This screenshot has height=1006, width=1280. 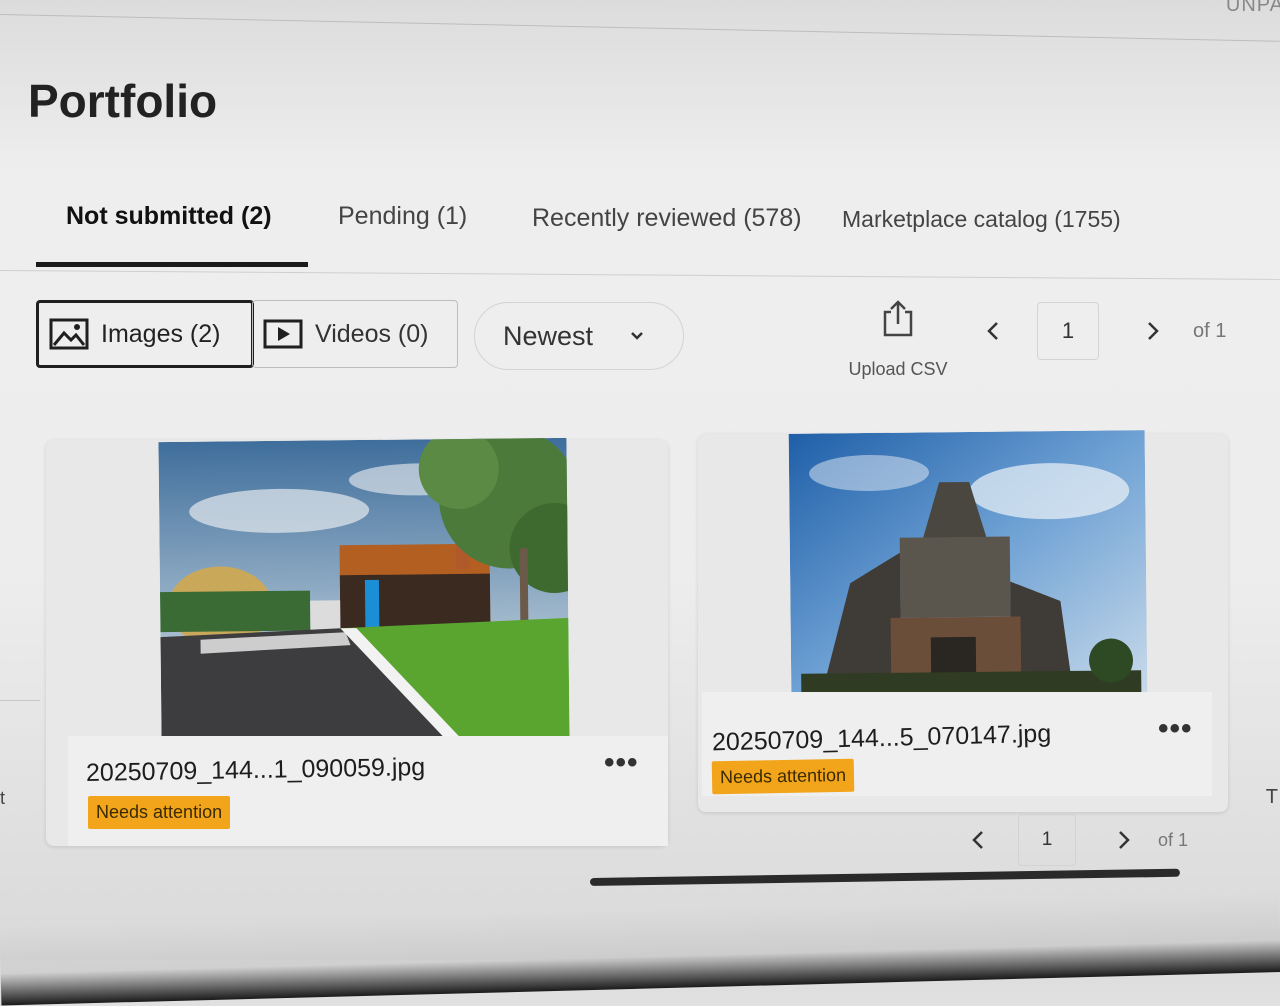 What do you see at coordinates (667, 218) in the screenshot?
I see `tab-recently-reviewed: Recently reviewed (578)` at bounding box center [667, 218].